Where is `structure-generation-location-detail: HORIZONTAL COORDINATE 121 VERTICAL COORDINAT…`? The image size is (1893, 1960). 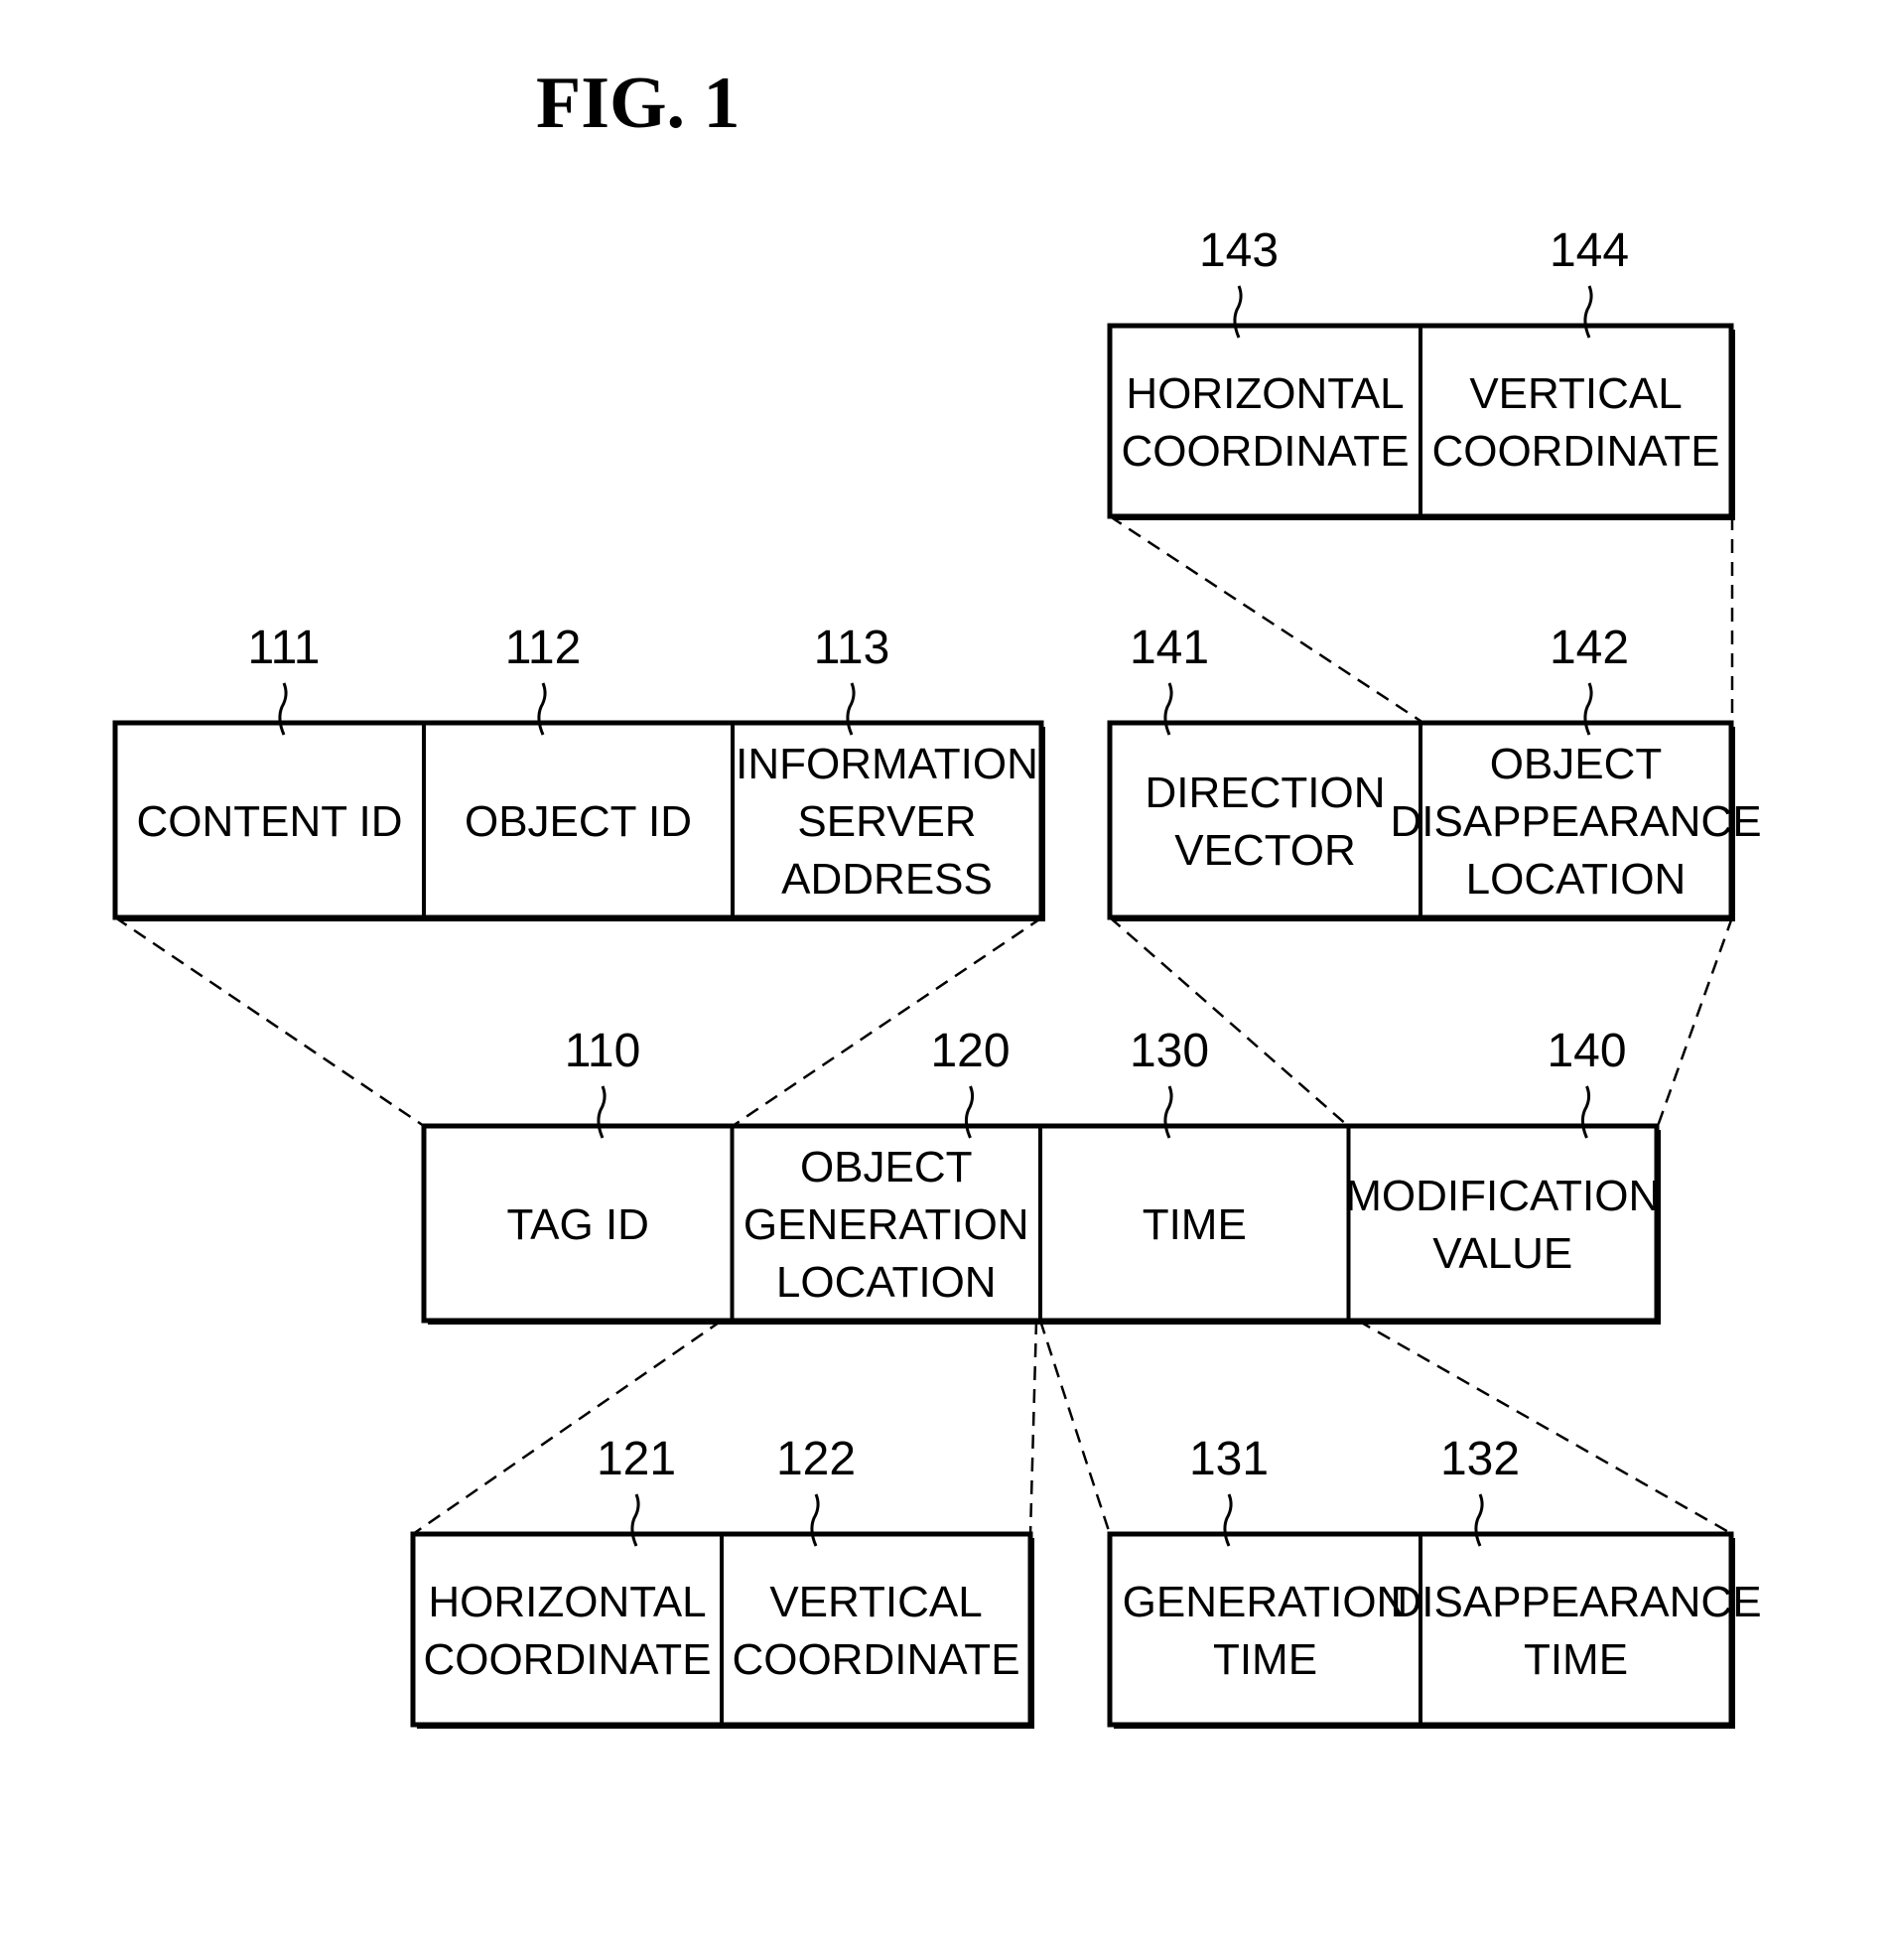
structure-generation-location-detail: HORIZONTAL COORDINATE 121 VERTICAL COORDINAT… is located at coordinates (722, 1581).